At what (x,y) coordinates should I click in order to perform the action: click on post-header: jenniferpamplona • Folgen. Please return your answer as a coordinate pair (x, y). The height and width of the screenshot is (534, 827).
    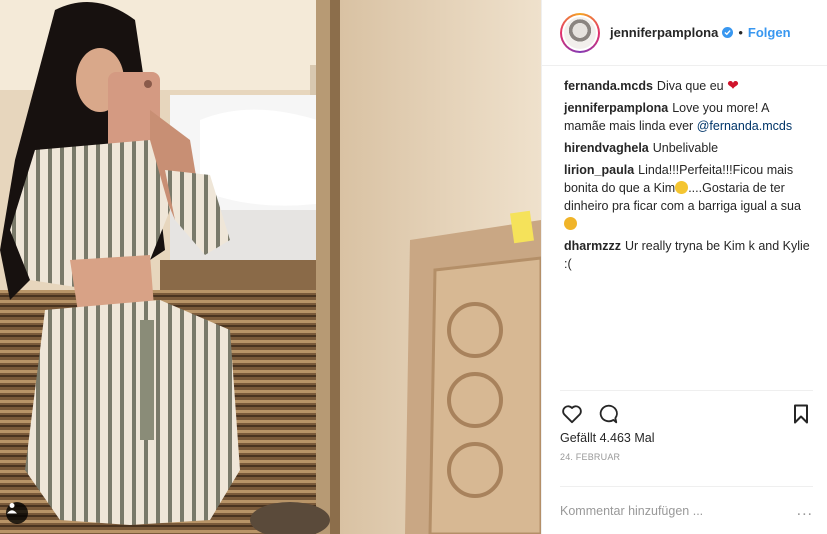
    Looking at the image, I should click on (684, 33).